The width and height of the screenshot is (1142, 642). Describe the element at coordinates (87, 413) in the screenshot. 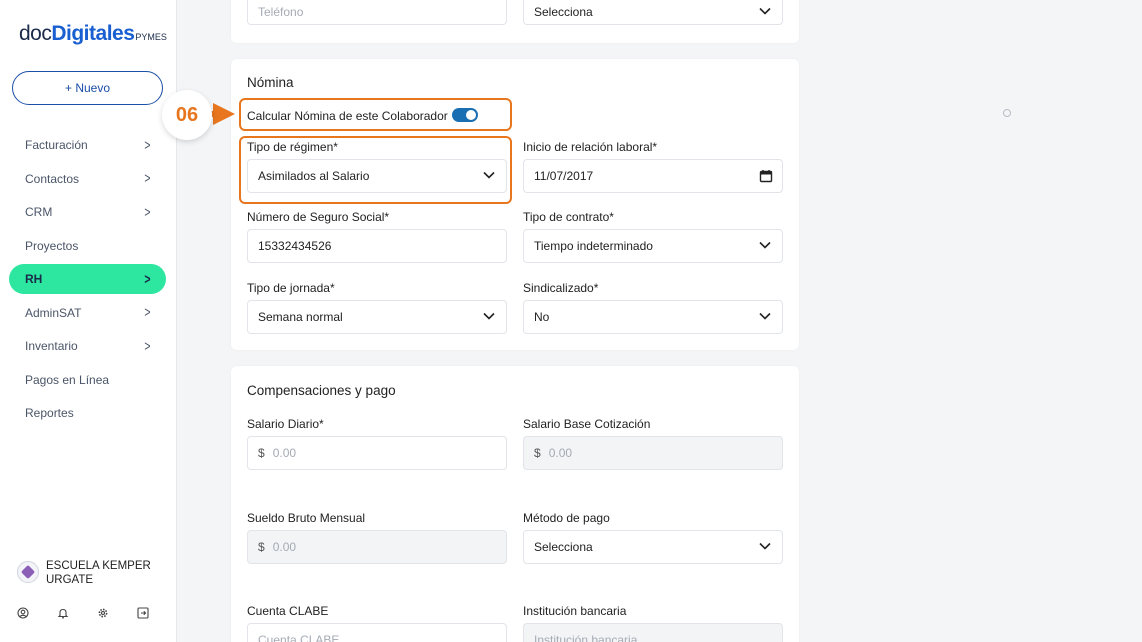

I see `sidebar-item-reportes: Reportes` at that location.